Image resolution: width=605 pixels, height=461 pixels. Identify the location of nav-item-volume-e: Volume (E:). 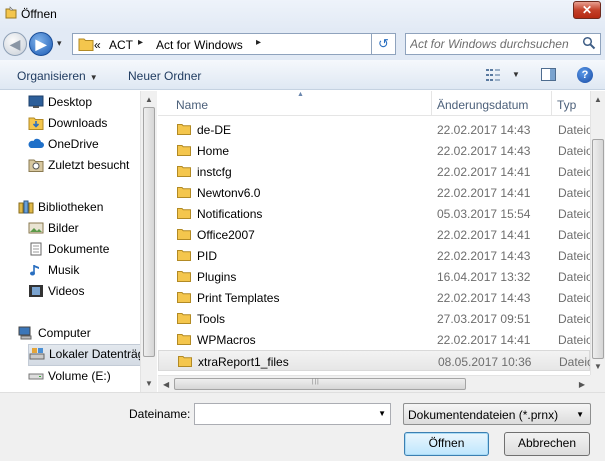
(84, 377).